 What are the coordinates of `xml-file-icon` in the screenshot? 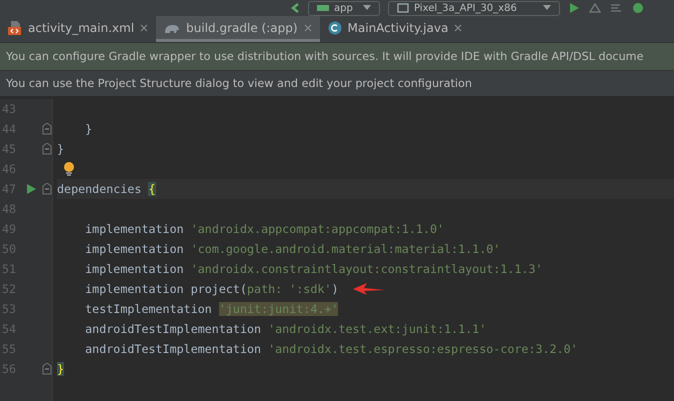 It's located at (15, 27).